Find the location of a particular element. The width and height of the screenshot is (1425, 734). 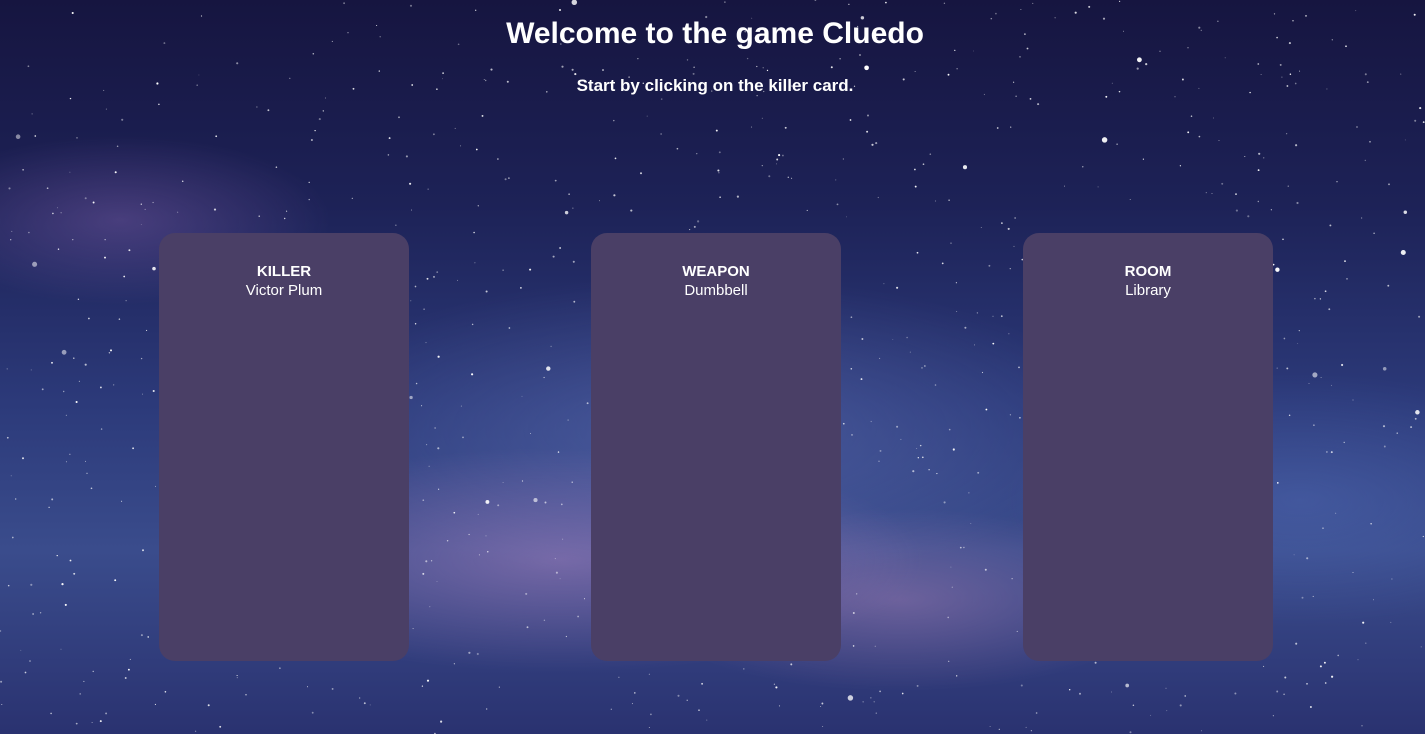

weapon-card: WEAPON Dumbbell is located at coordinates (716, 447).